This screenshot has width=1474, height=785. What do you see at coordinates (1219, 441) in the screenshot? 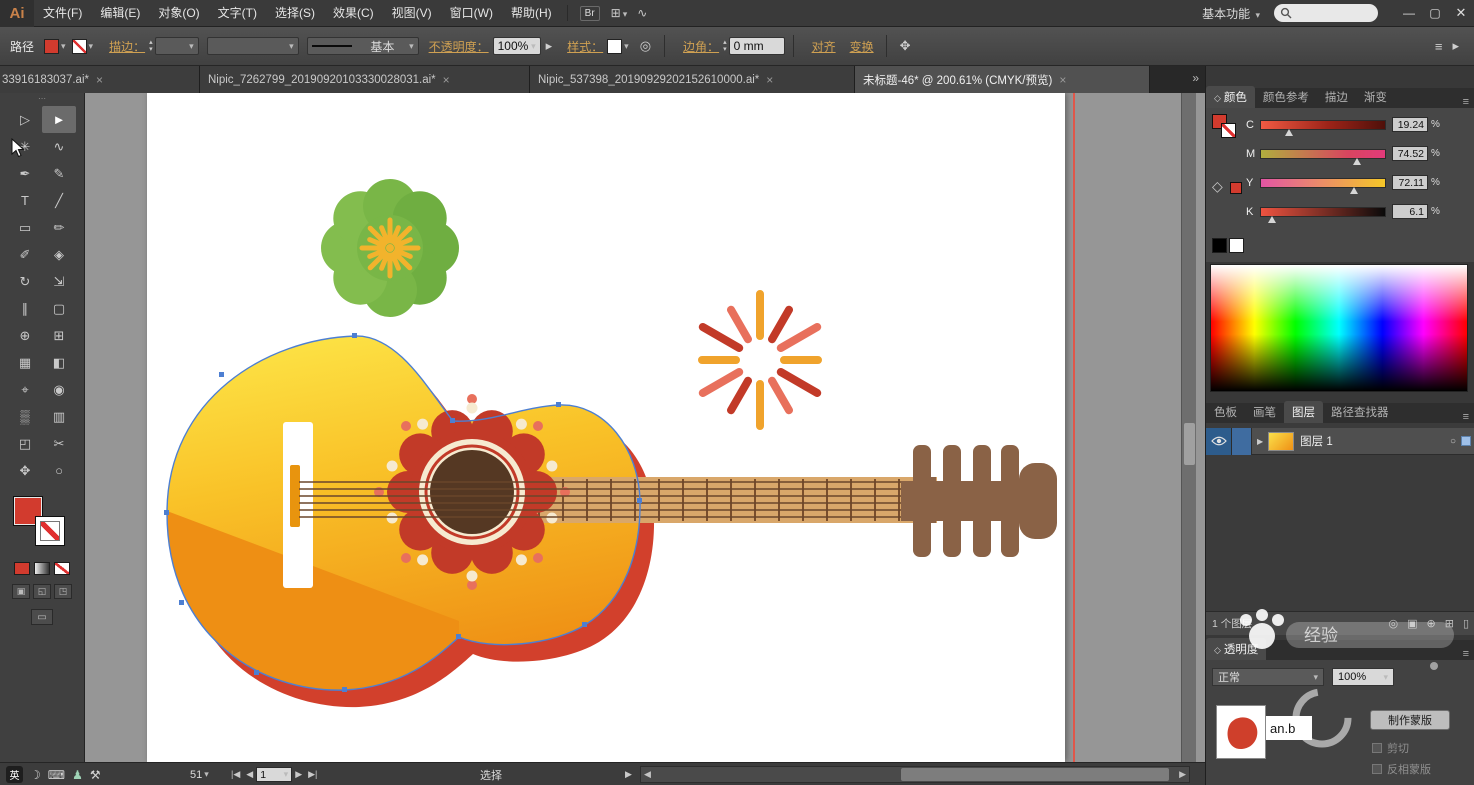
I see `visibility-eye-icon` at bounding box center [1219, 441].